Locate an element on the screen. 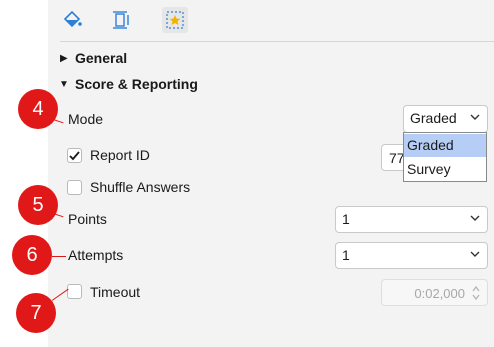 This screenshot has height=347, width=494. mode-label: Mode is located at coordinates (86, 119).